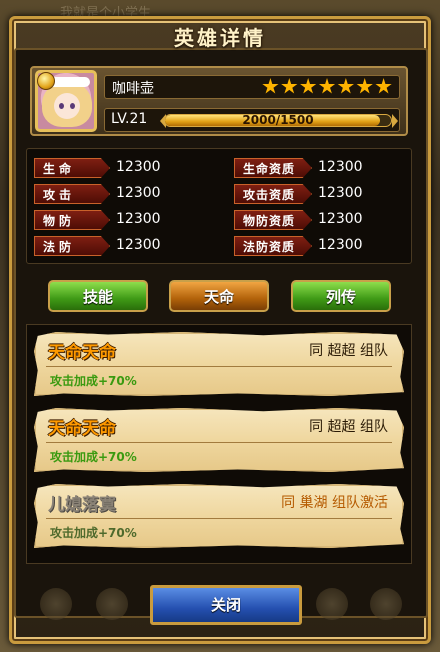  I want to click on fate-card-inactive: 儿媳落寞 同 巢湖 组队激活 攻击加成+70%, so click(219, 516).